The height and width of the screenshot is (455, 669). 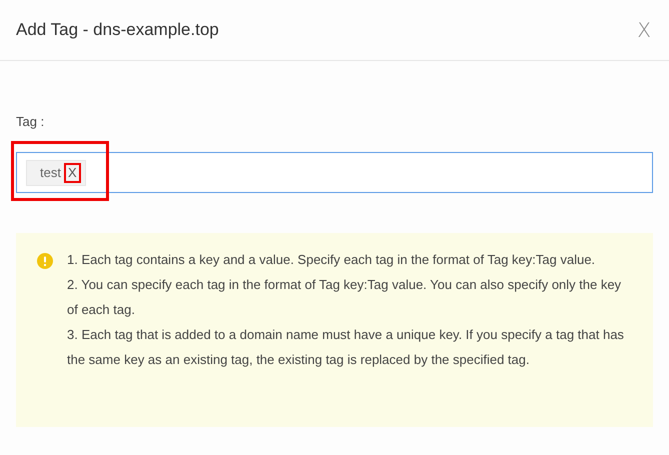 I want to click on tag-input-field: test X, so click(x=334, y=172).